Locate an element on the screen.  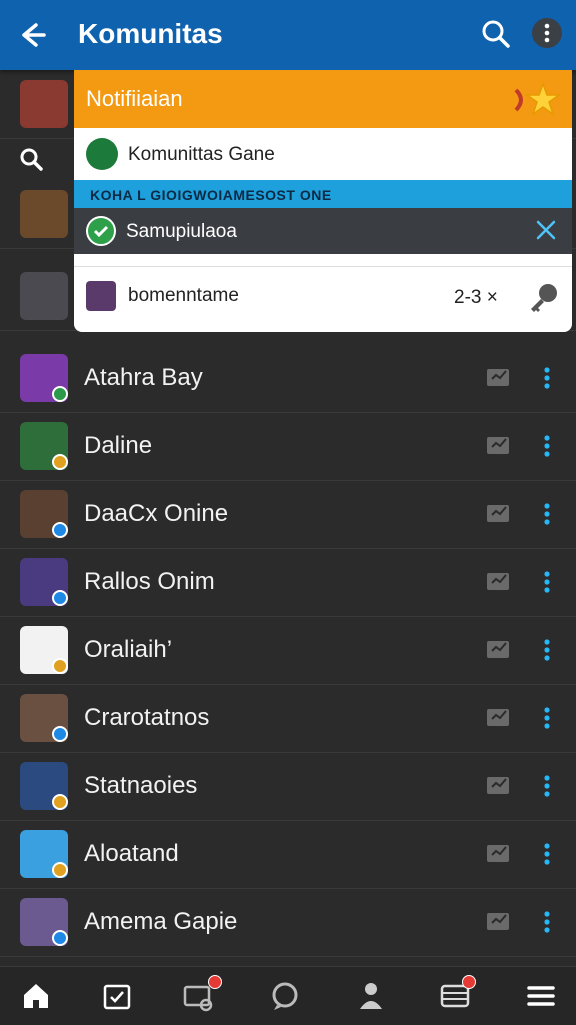
home-icon is located at coordinates (36, 996).